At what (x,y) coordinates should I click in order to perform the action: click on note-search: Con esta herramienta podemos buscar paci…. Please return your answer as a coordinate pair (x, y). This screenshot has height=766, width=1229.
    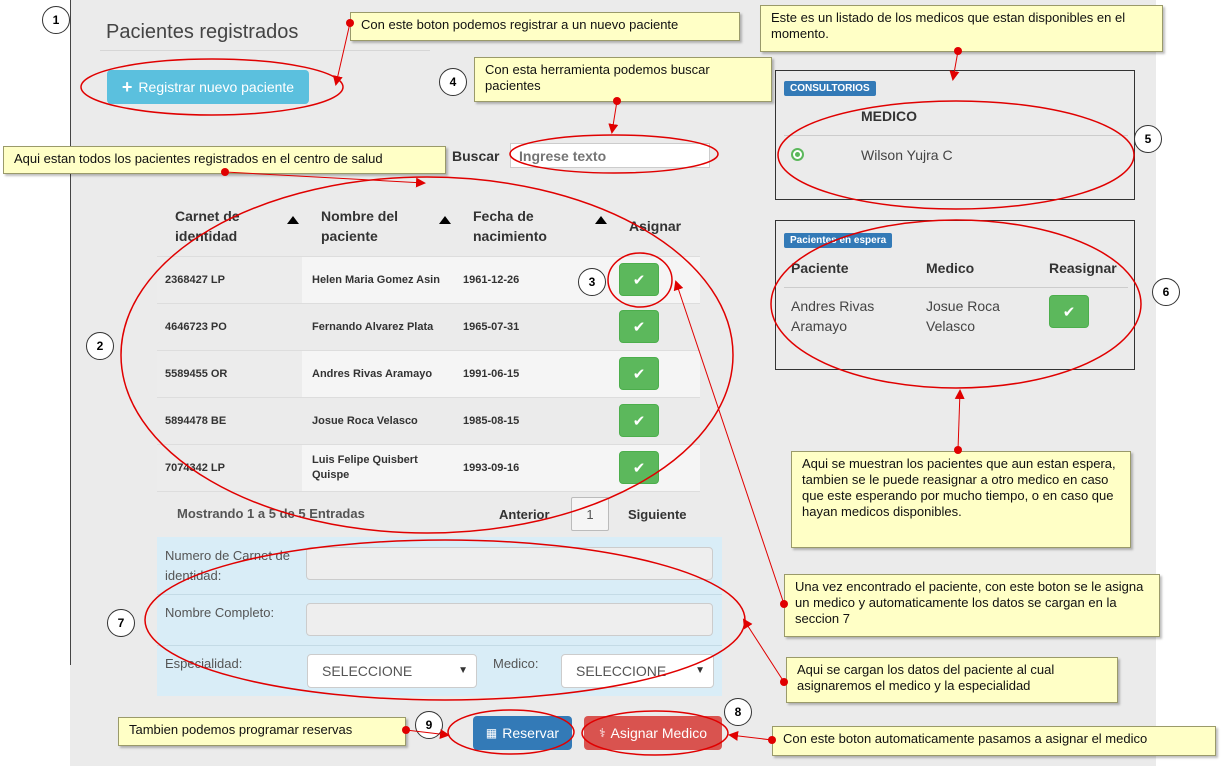
    Looking at the image, I should click on (623, 79).